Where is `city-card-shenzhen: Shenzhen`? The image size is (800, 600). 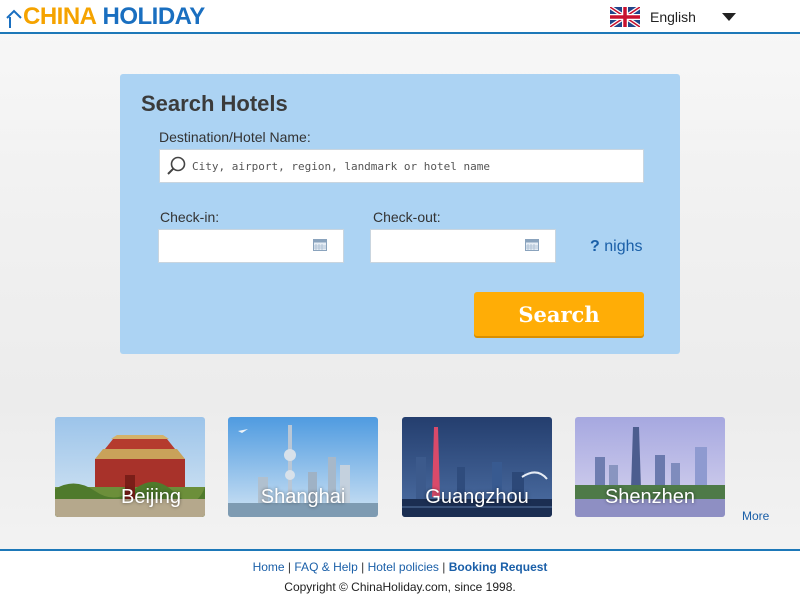 city-card-shenzhen: Shenzhen is located at coordinates (650, 467).